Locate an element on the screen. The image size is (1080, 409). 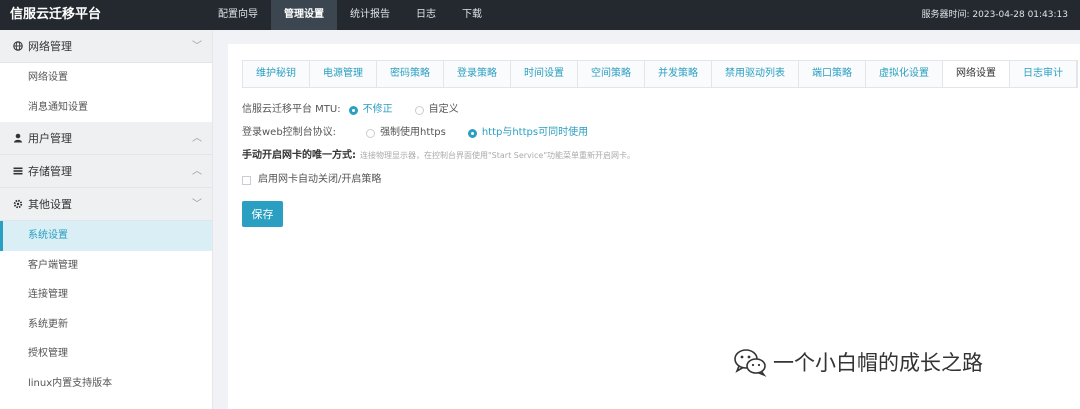
sidebar-group-other: 其他设置 ﹀ is located at coordinates (106, 204).